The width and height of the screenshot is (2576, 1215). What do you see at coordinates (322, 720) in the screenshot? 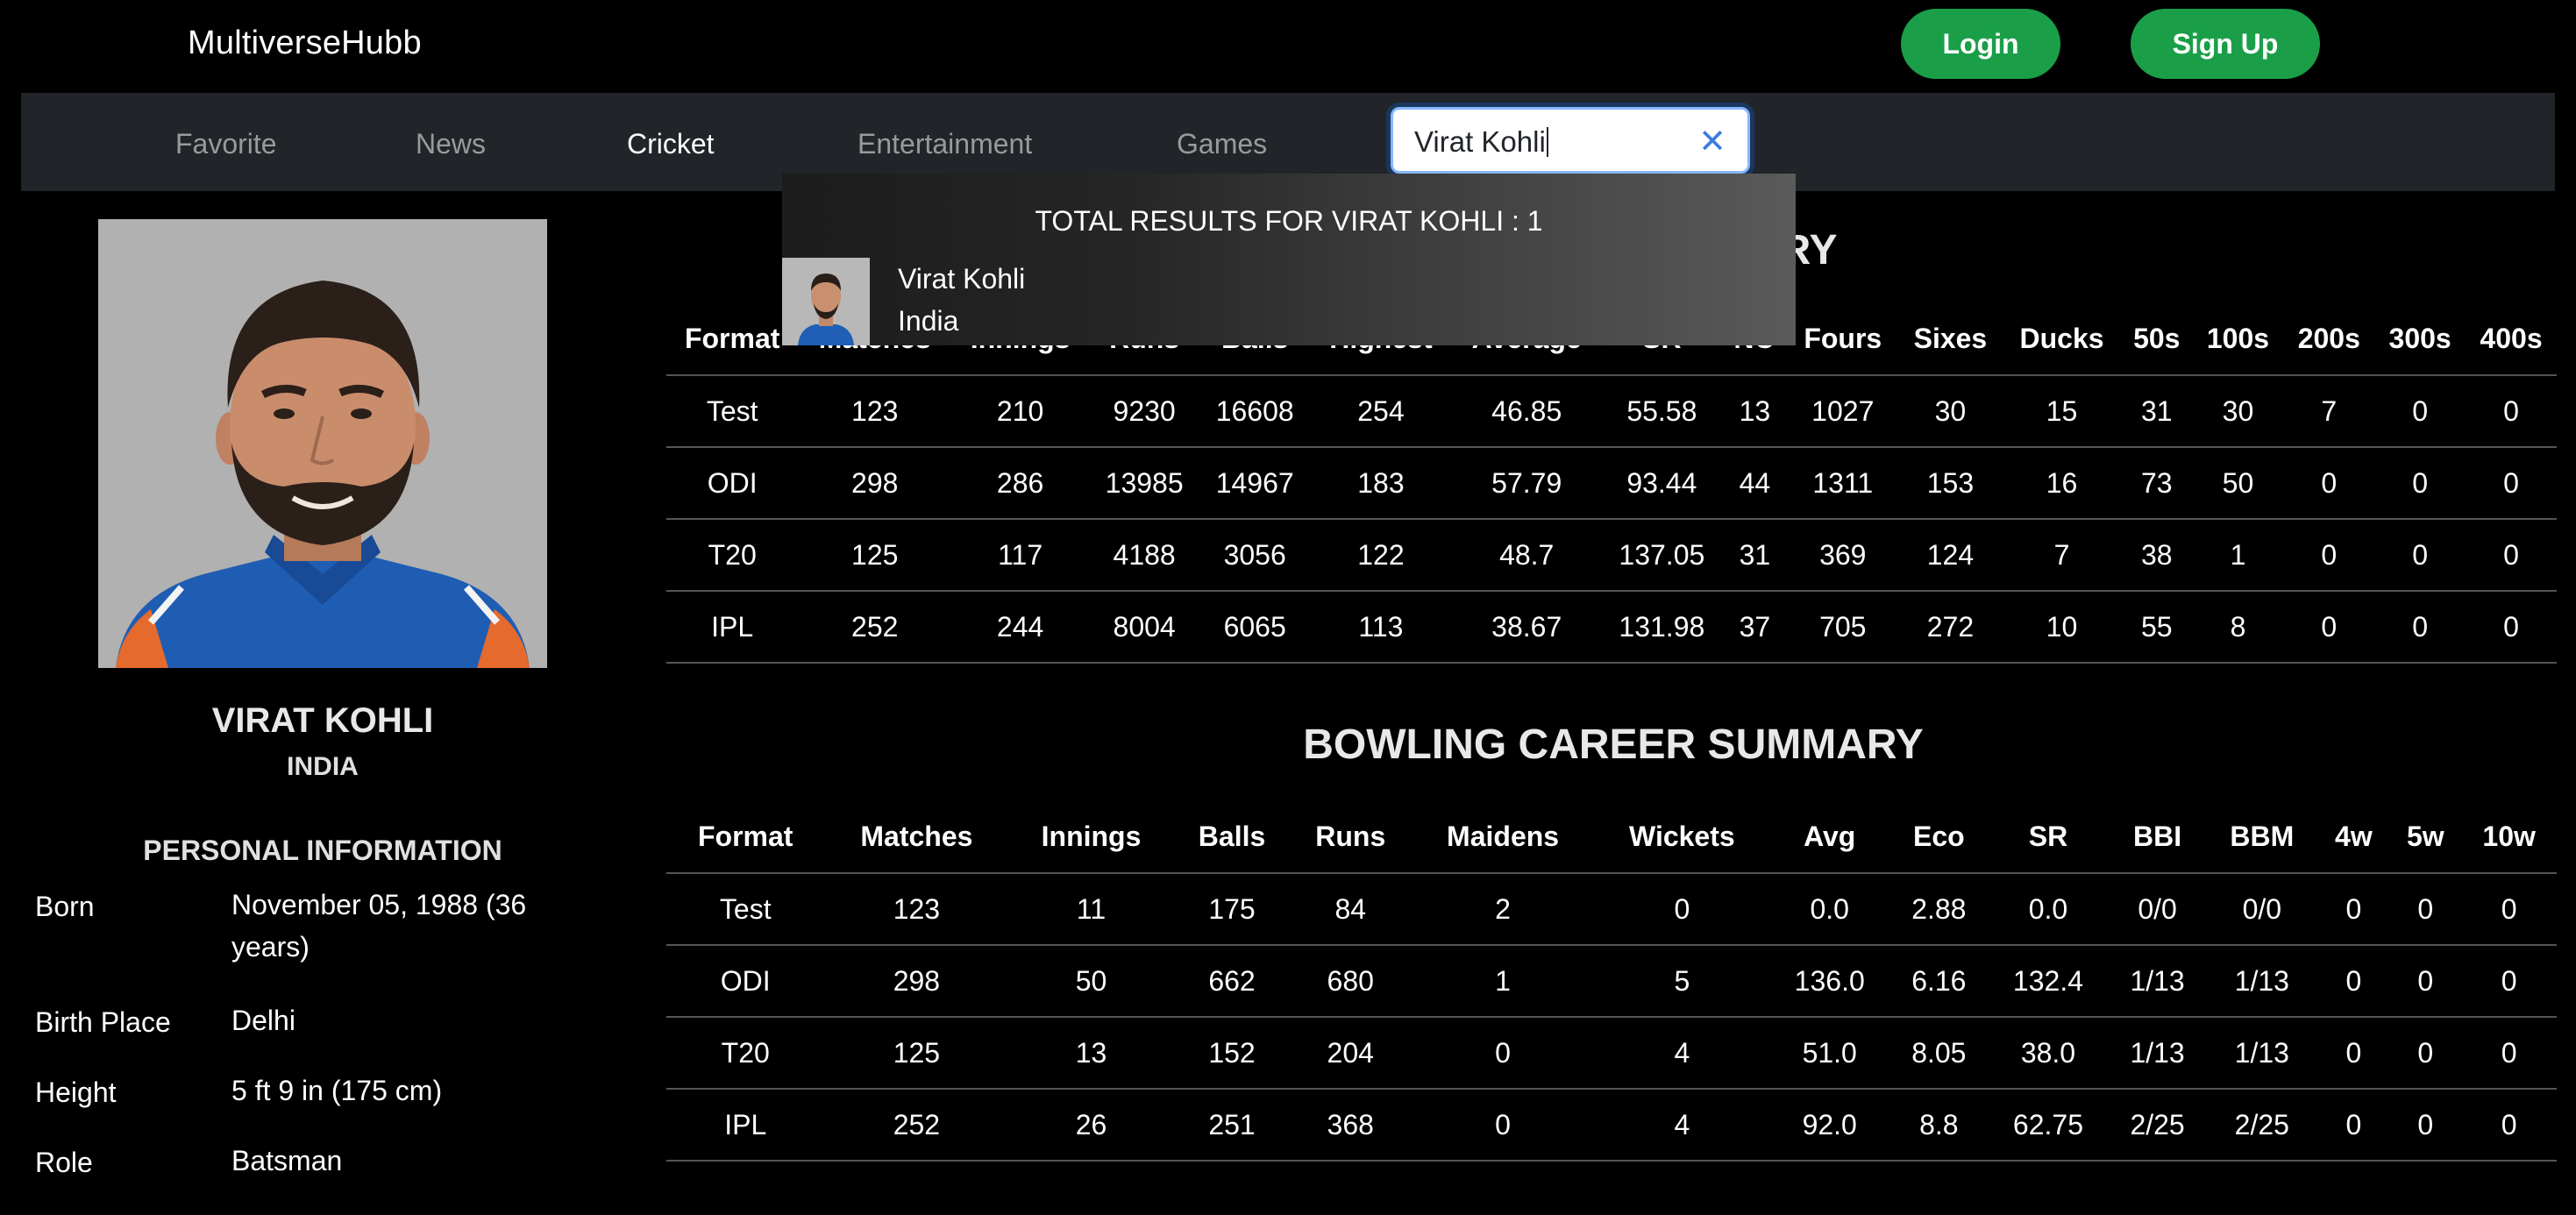
I see `player-name: VIRAT KOHLI` at bounding box center [322, 720].